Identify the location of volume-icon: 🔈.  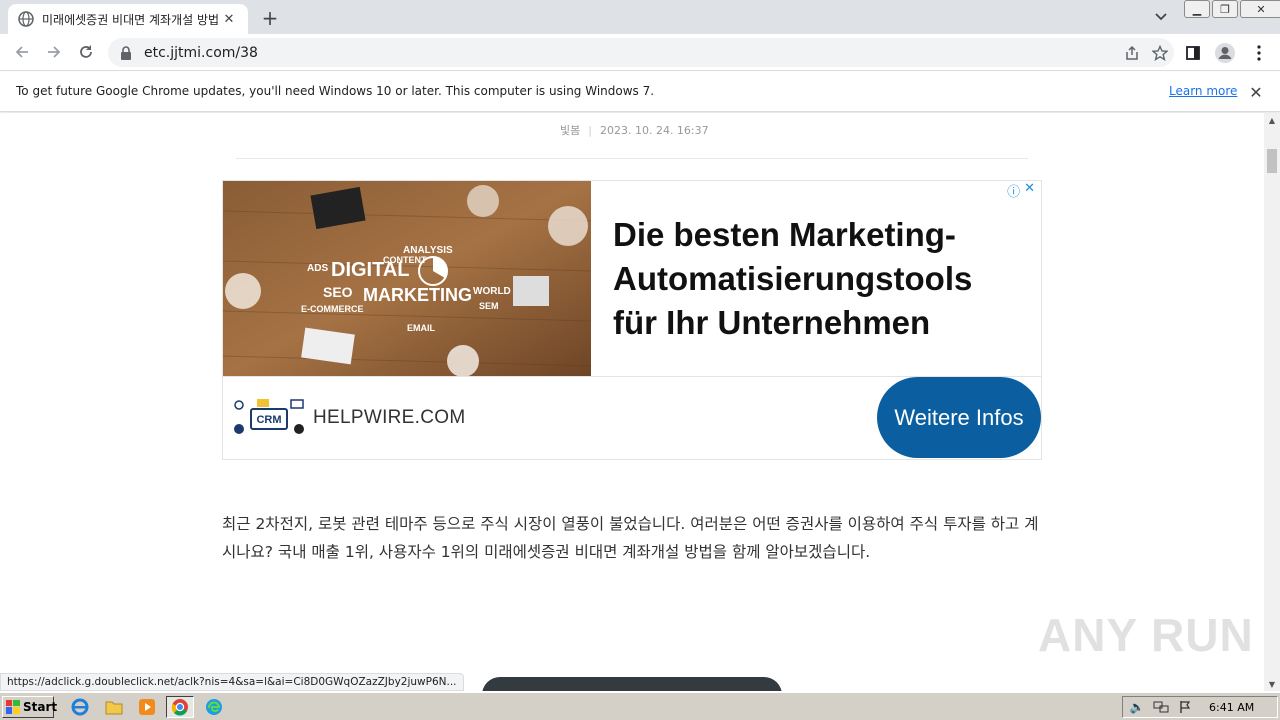
(1137, 707).